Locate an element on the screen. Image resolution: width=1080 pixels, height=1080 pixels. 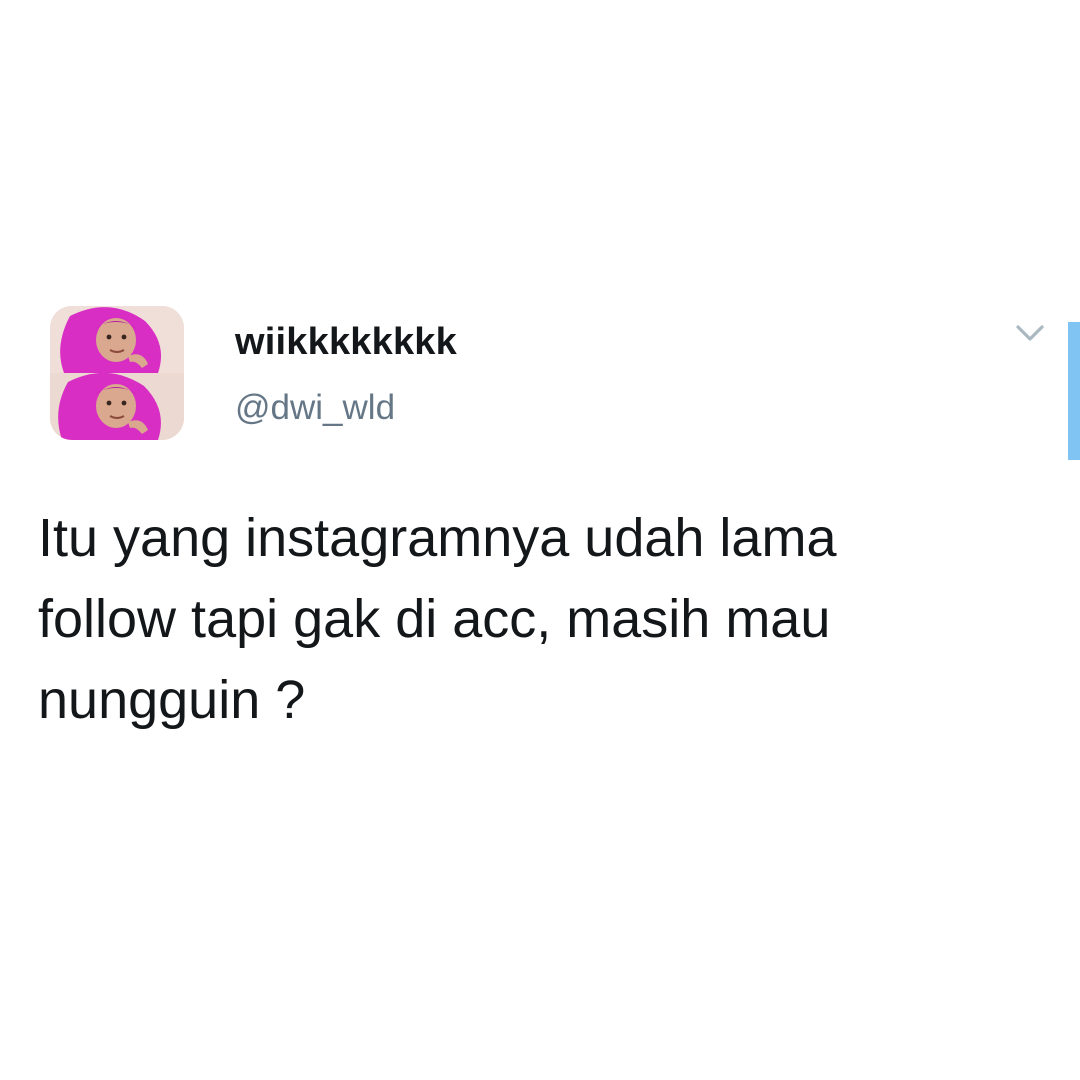
scroll-indicator is located at coordinates (1074, 391).